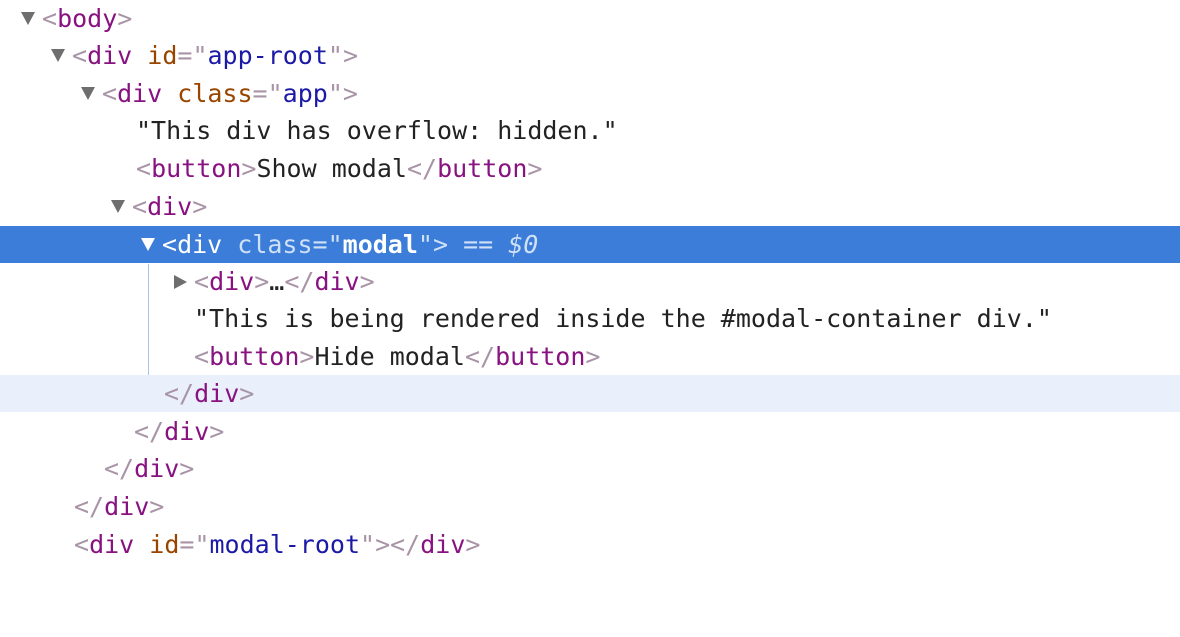  I want to click on attribute-value: modal, so click(380, 244).